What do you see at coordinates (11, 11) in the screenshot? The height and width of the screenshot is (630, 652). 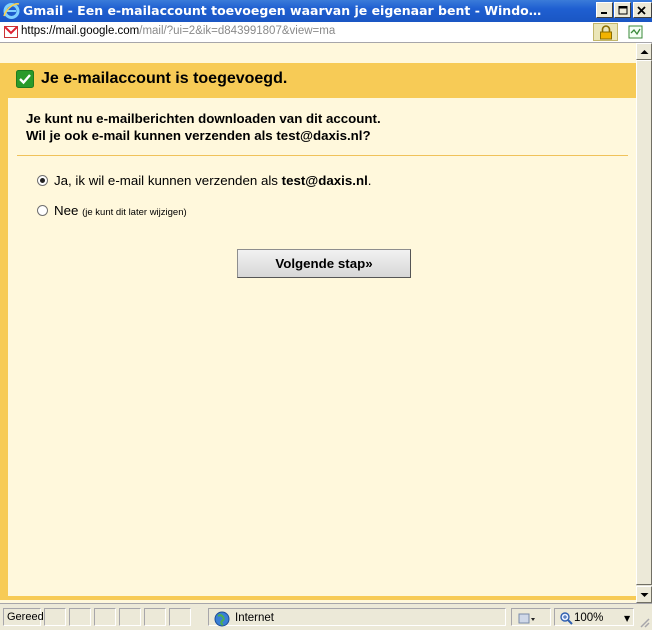 I see `ie-logo-icon` at bounding box center [11, 11].